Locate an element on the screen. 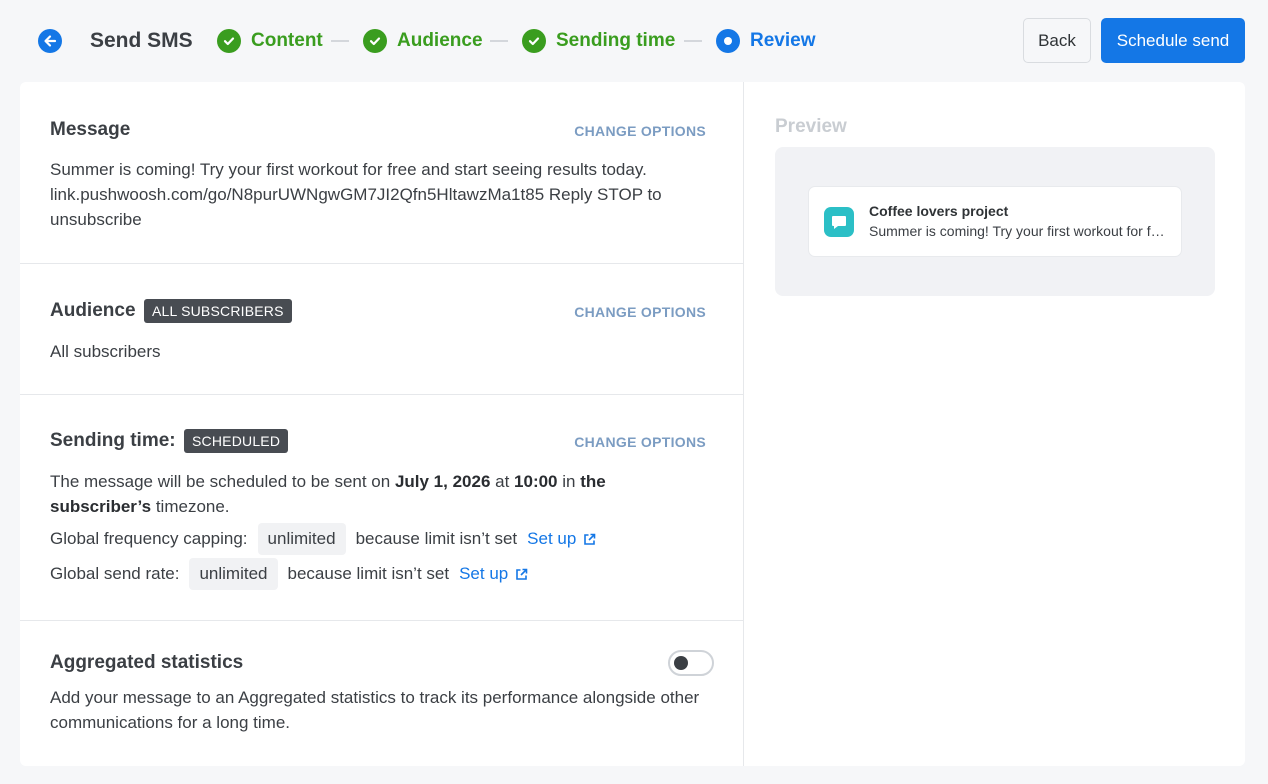 The image size is (1268, 784). chat-bubble-icon is located at coordinates (839, 222).